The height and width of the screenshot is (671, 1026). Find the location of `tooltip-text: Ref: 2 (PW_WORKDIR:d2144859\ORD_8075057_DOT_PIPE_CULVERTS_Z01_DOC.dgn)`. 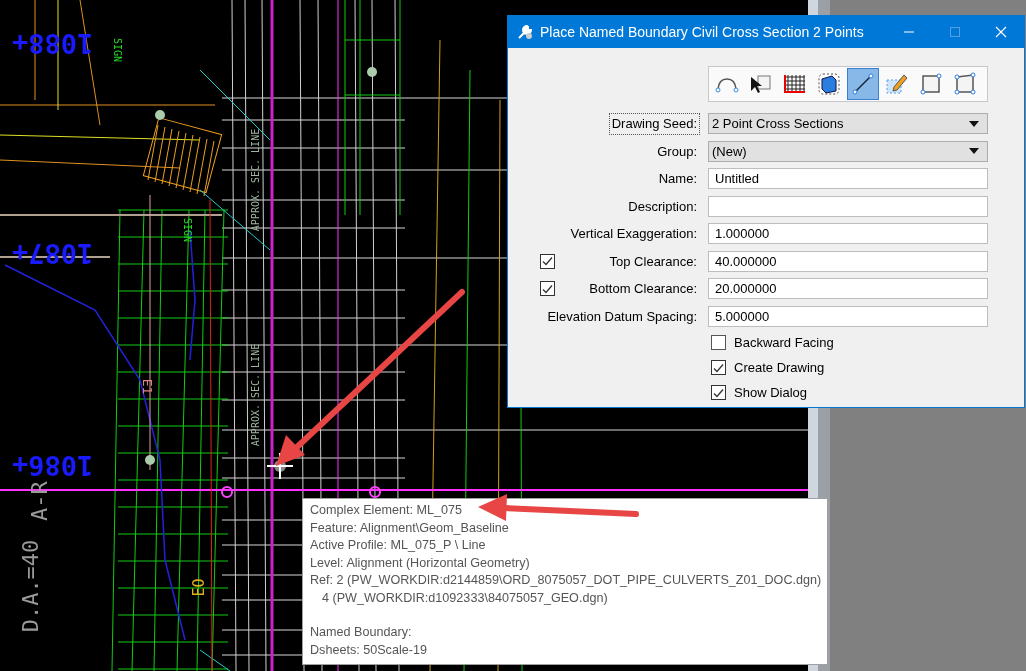

tooltip-text: Ref: 2 (PW_WORKDIR:d2144859\ORD_8075057_DOT_PIPE_CULVERTS_Z01_DOC.dgn) is located at coordinates (566, 580).